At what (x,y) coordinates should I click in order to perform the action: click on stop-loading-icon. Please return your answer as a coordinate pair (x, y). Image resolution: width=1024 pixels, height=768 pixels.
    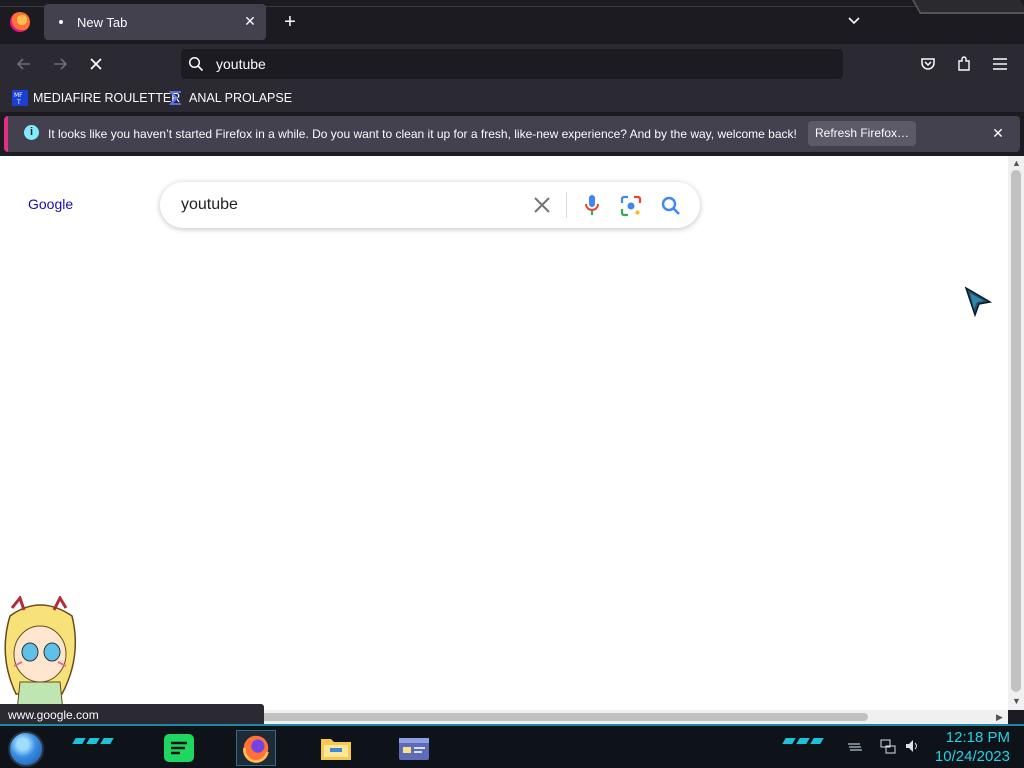
    Looking at the image, I should click on (96, 64).